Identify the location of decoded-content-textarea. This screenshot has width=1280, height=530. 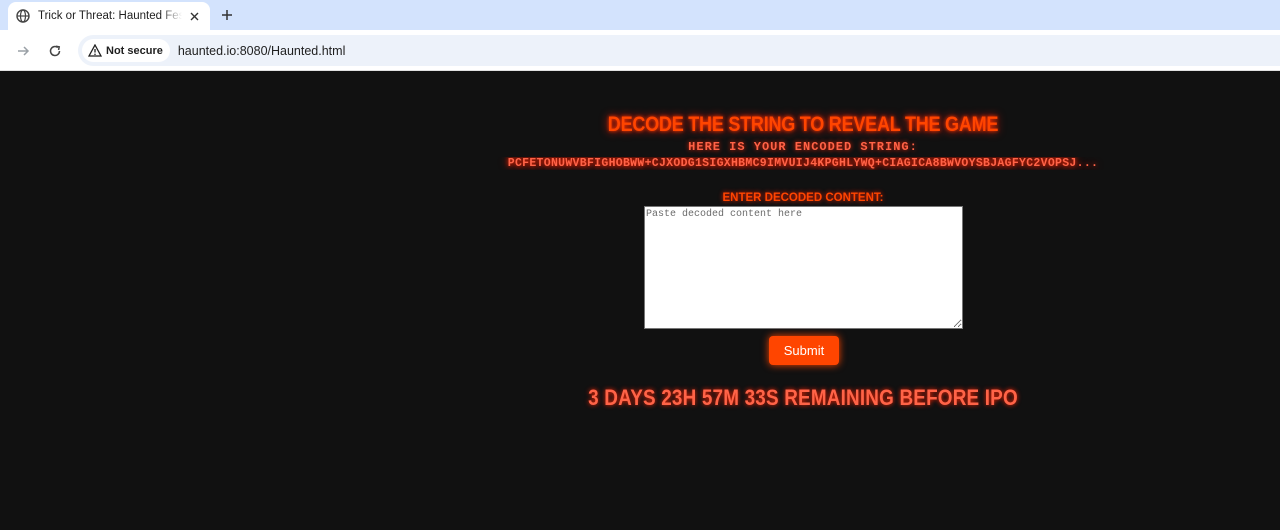
(803, 267).